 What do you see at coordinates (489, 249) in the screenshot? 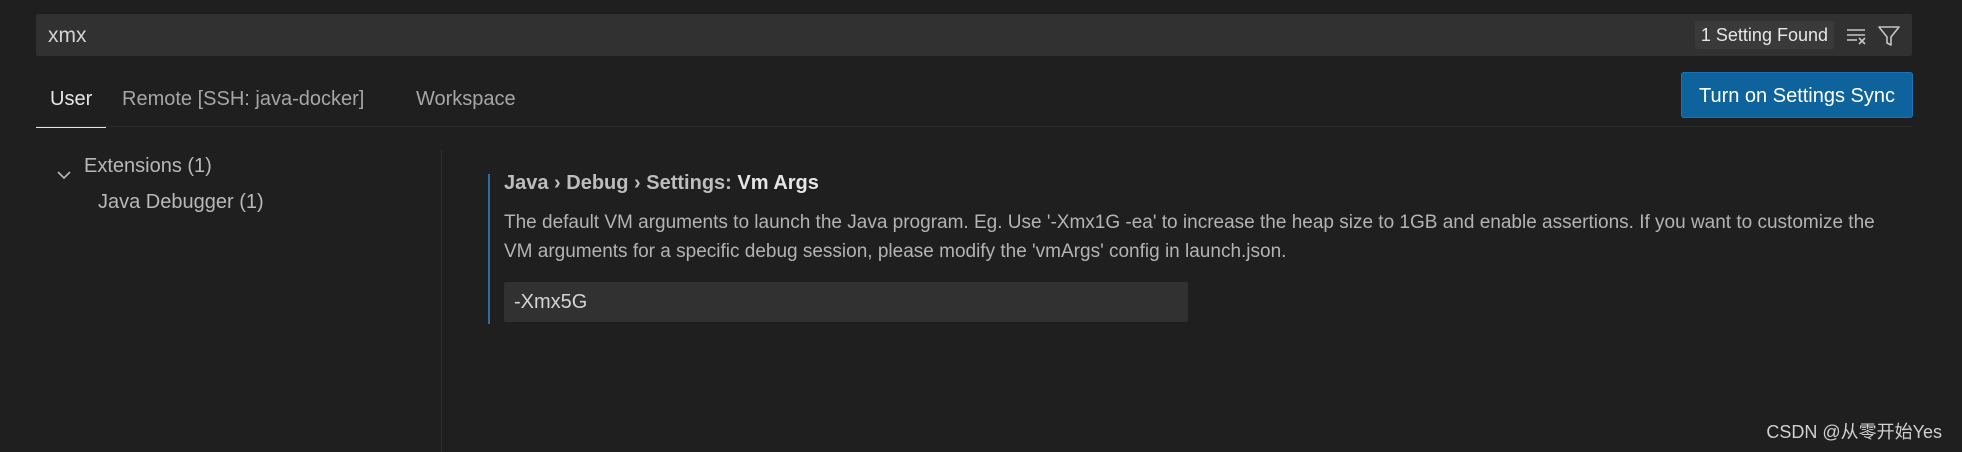
I see `setting-focus-indicator` at bounding box center [489, 249].